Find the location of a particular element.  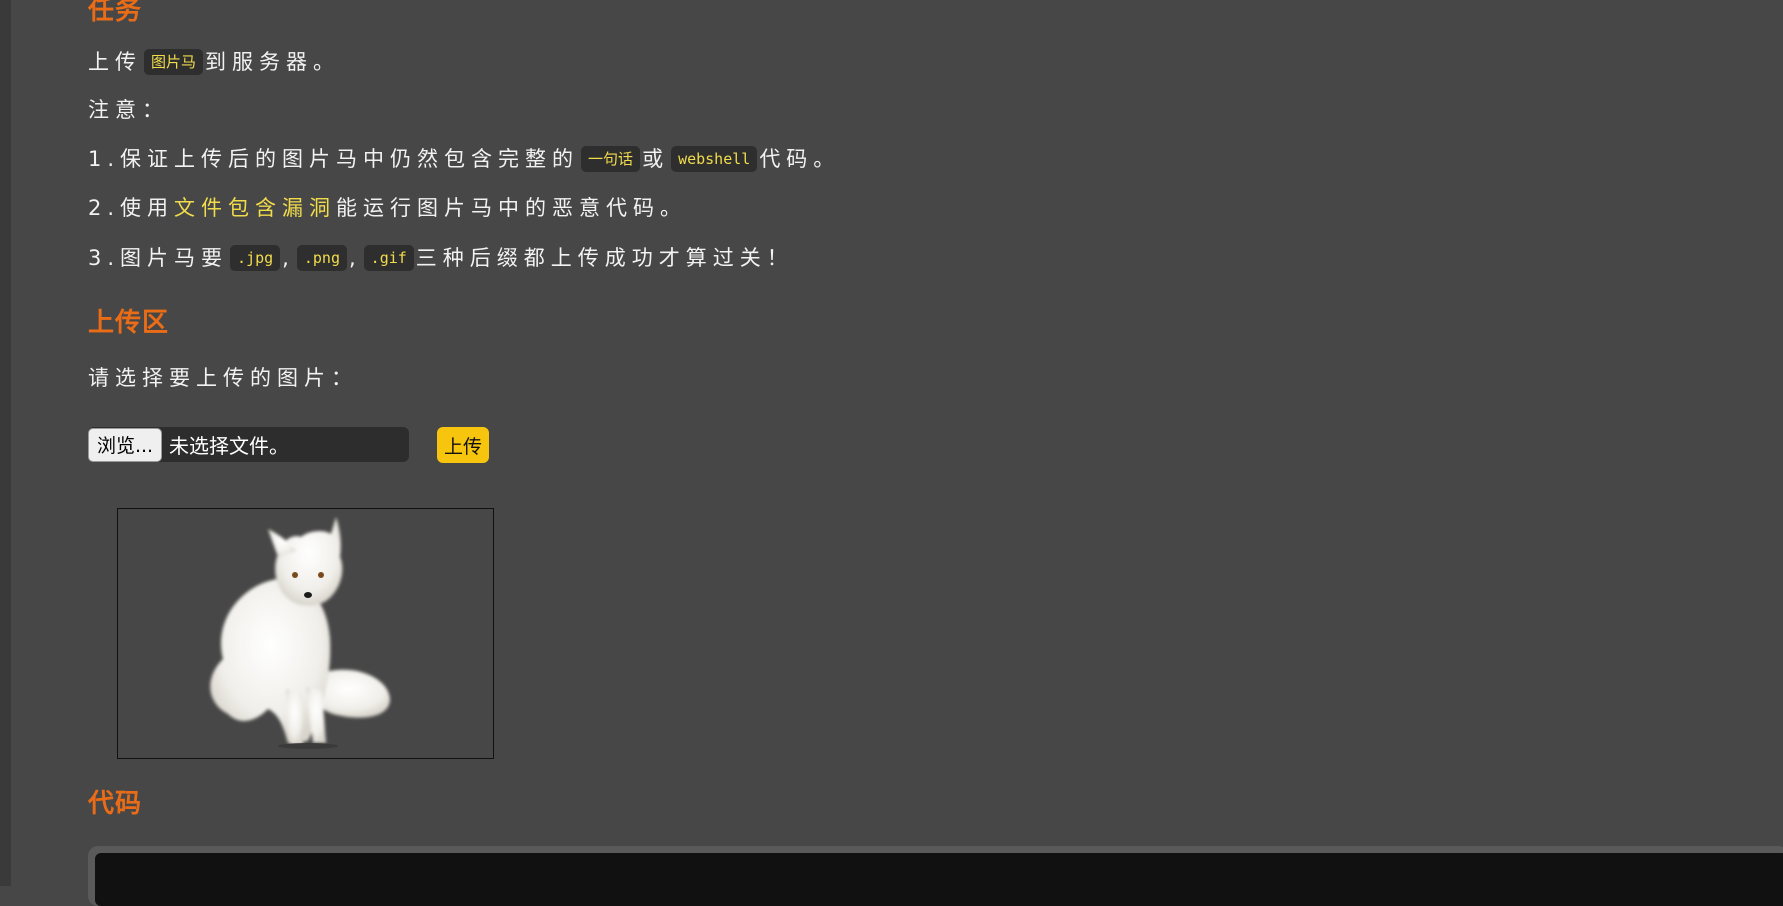

file-inclusion-highlight: 文件包含漏洞 is located at coordinates (255, 208).